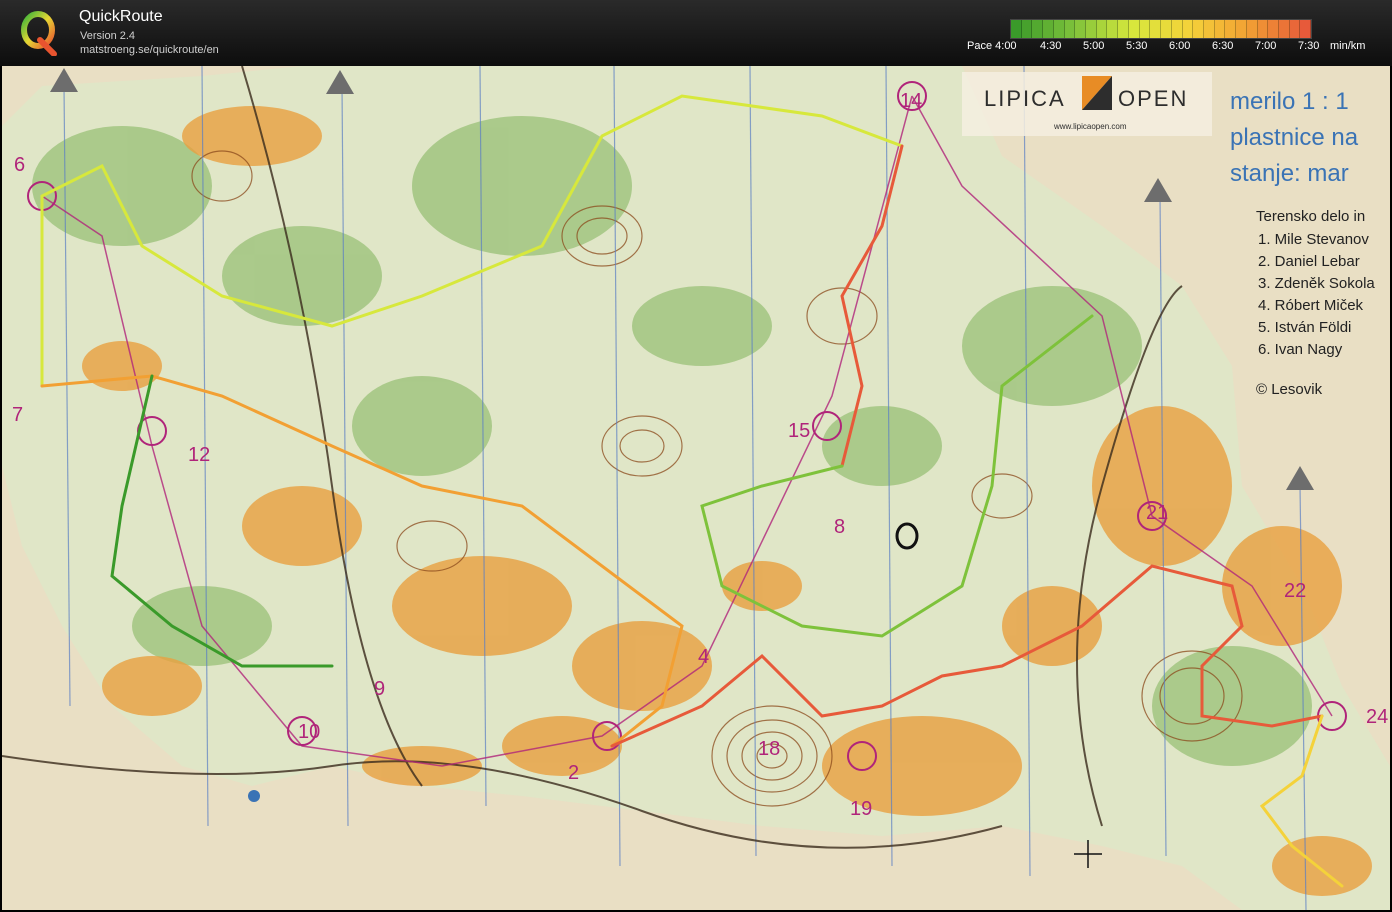 Image resolution: width=1392 pixels, height=912 pixels. Describe the element at coordinates (1309, 46) in the screenshot. I see `pace-tick: 7:30` at that location.